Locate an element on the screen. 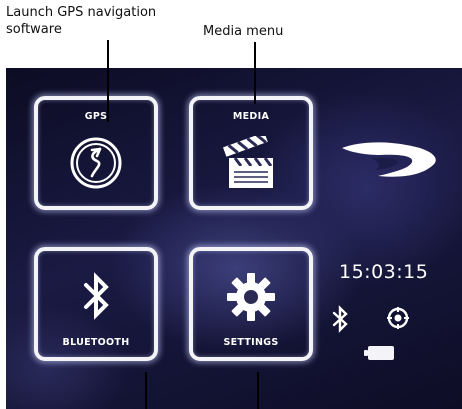  media-callout-label: Media menu is located at coordinates (243, 31).